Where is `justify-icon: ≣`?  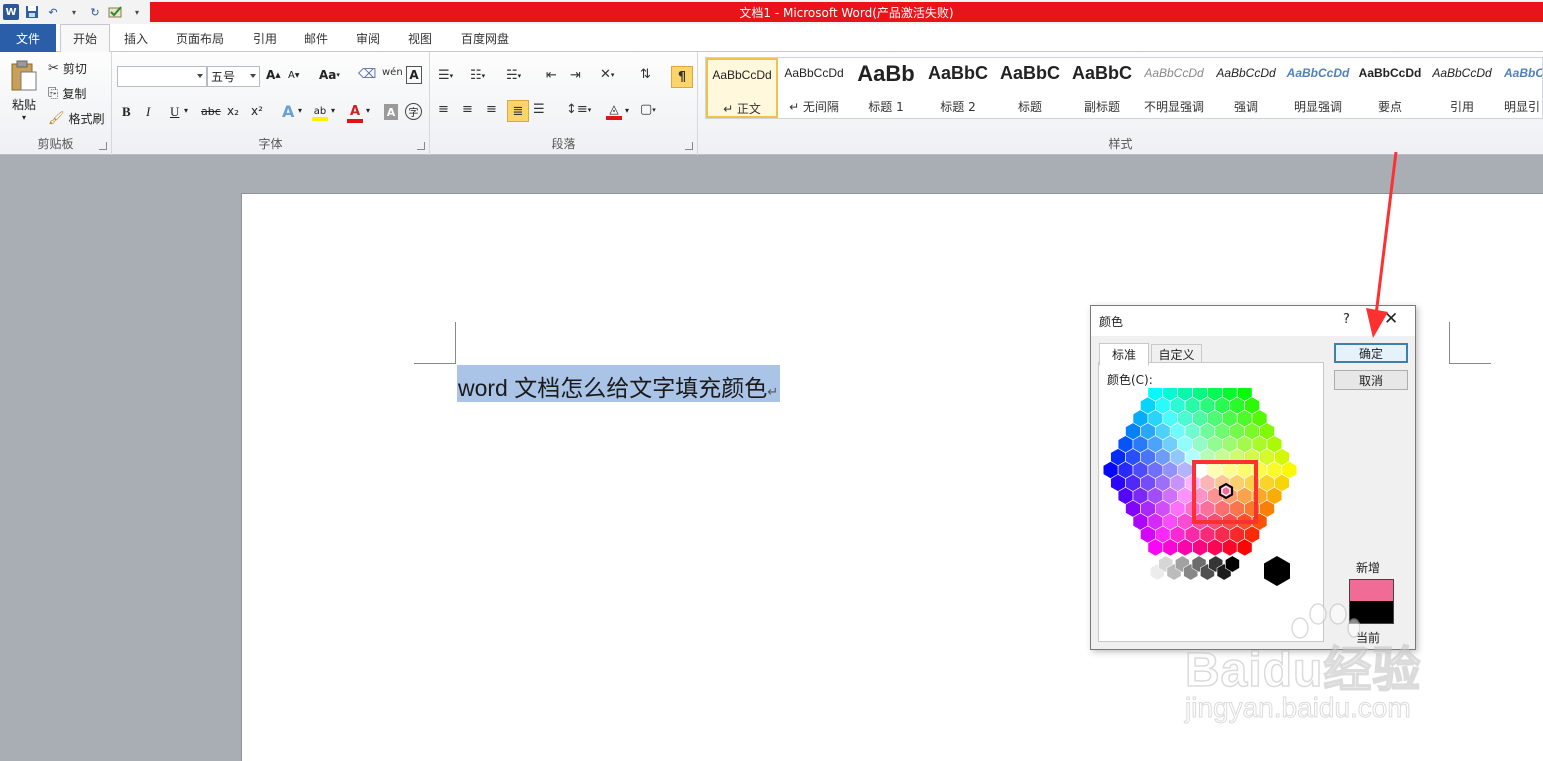 justify-icon: ≣ is located at coordinates (518, 111).